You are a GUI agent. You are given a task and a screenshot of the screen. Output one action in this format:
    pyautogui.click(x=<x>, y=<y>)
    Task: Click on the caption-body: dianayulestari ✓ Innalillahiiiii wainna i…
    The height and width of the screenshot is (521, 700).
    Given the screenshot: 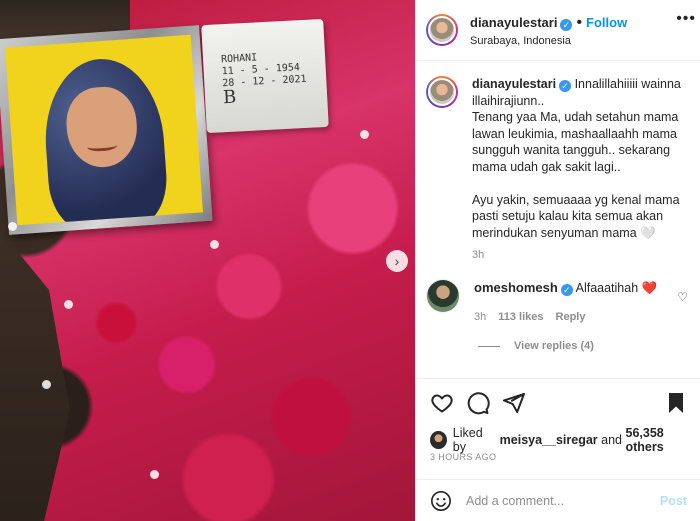 What is the action you would take?
    pyautogui.click(x=583, y=170)
    